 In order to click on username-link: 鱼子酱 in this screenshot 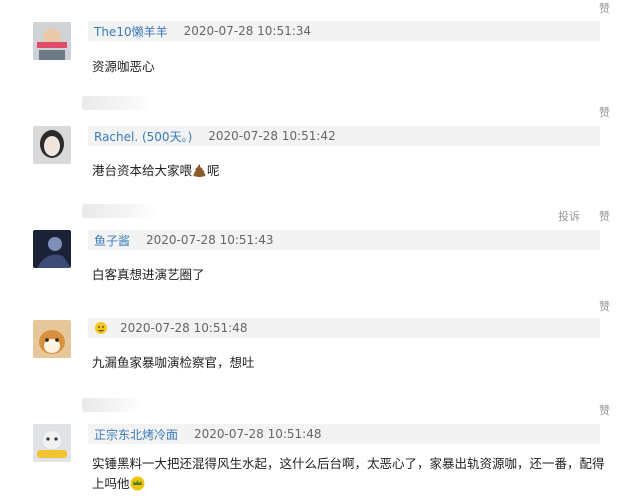, I will do `click(112, 240)`.